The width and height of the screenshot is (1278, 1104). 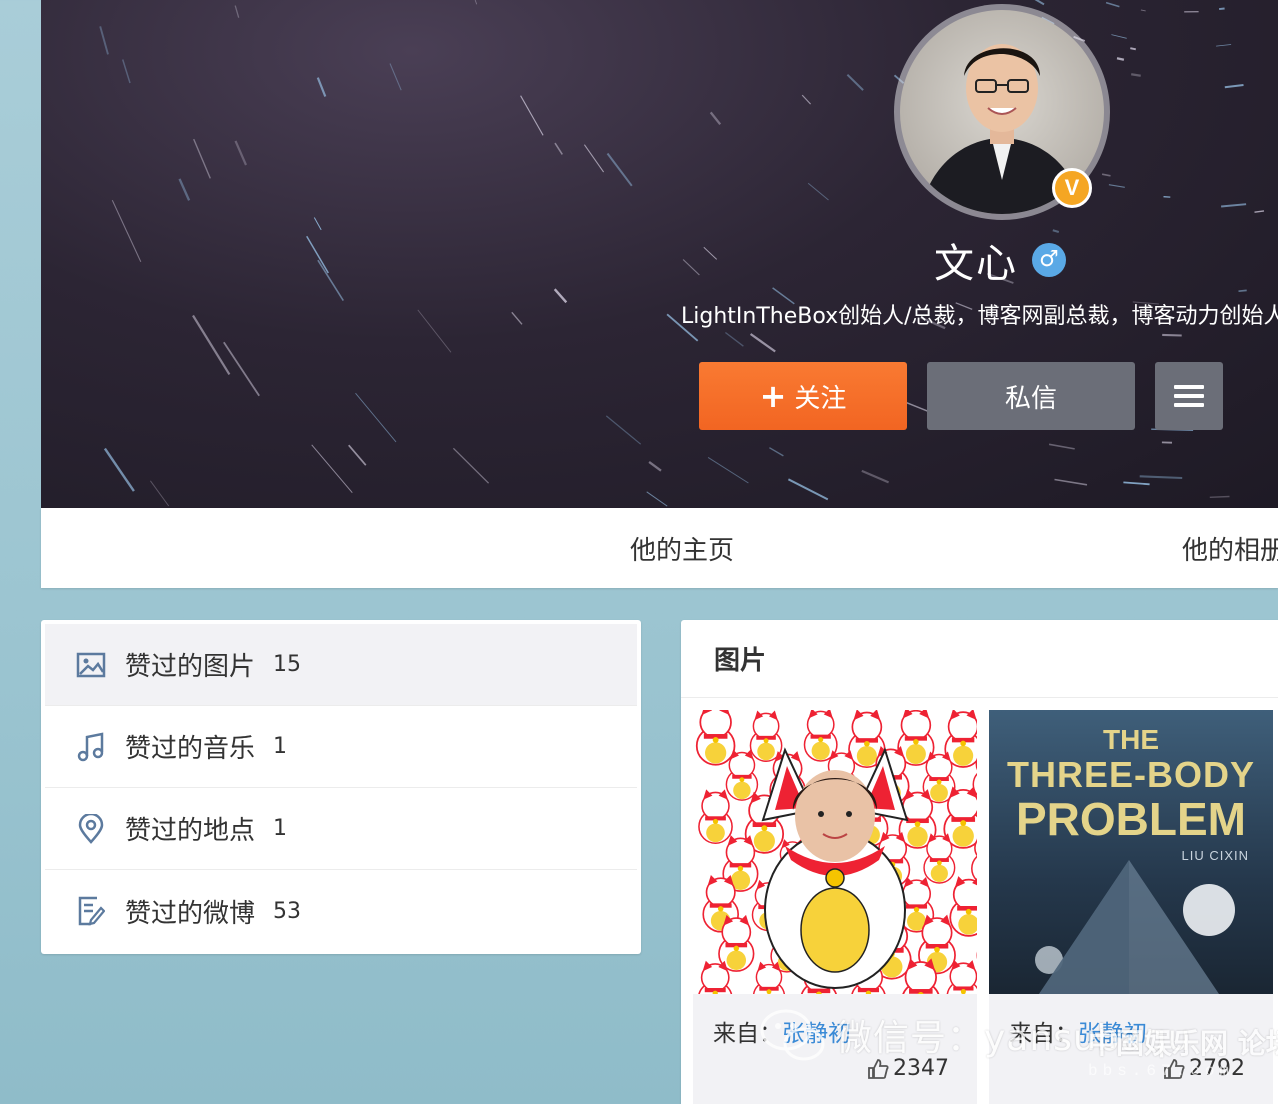 I want to click on liked-photos-item: 赞过的图片 15, so click(x=341, y=665).